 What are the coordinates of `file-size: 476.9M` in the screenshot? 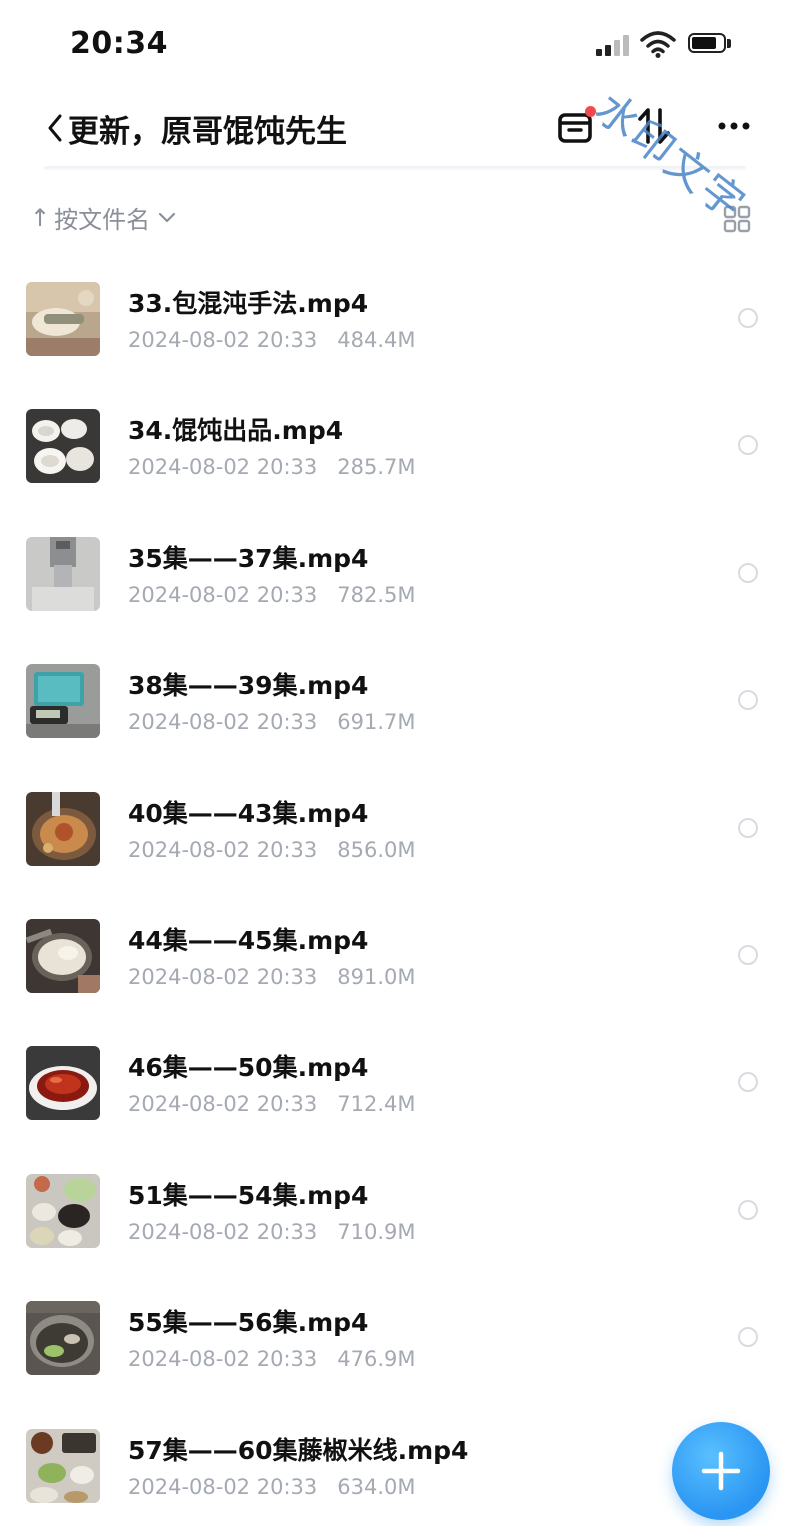 It's located at (376, 1359).